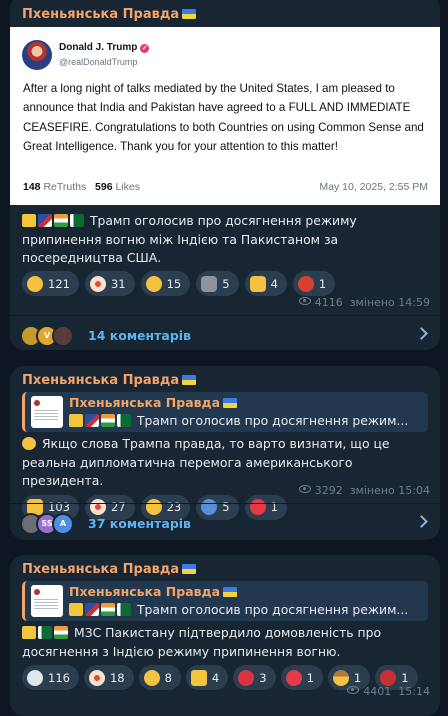 This screenshot has width=448, height=716. I want to click on reaction-grin: 8, so click(159, 677).